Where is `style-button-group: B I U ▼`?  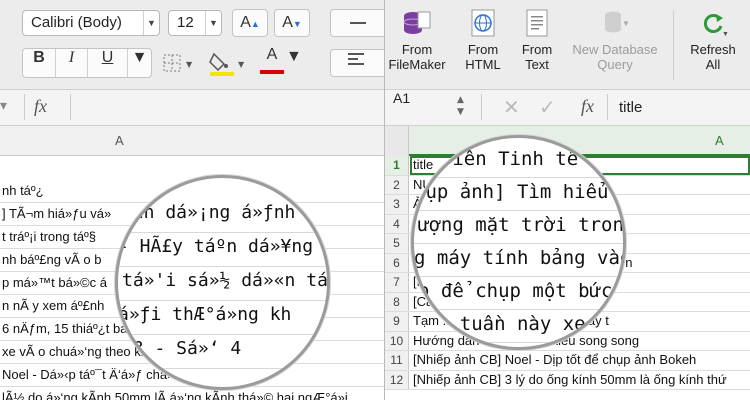 style-button-group: B I U ▼ is located at coordinates (87, 63).